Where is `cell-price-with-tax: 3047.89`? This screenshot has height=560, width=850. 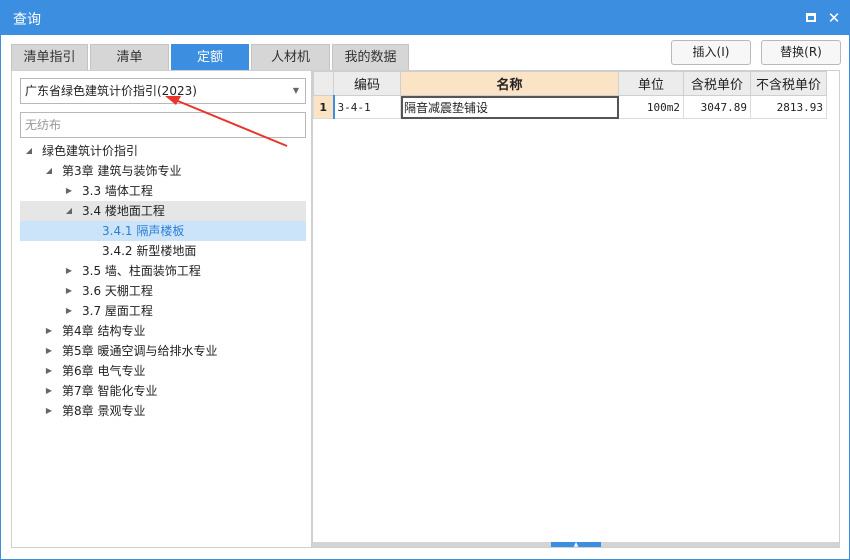
cell-price-with-tax: 3047.89 is located at coordinates (717, 107).